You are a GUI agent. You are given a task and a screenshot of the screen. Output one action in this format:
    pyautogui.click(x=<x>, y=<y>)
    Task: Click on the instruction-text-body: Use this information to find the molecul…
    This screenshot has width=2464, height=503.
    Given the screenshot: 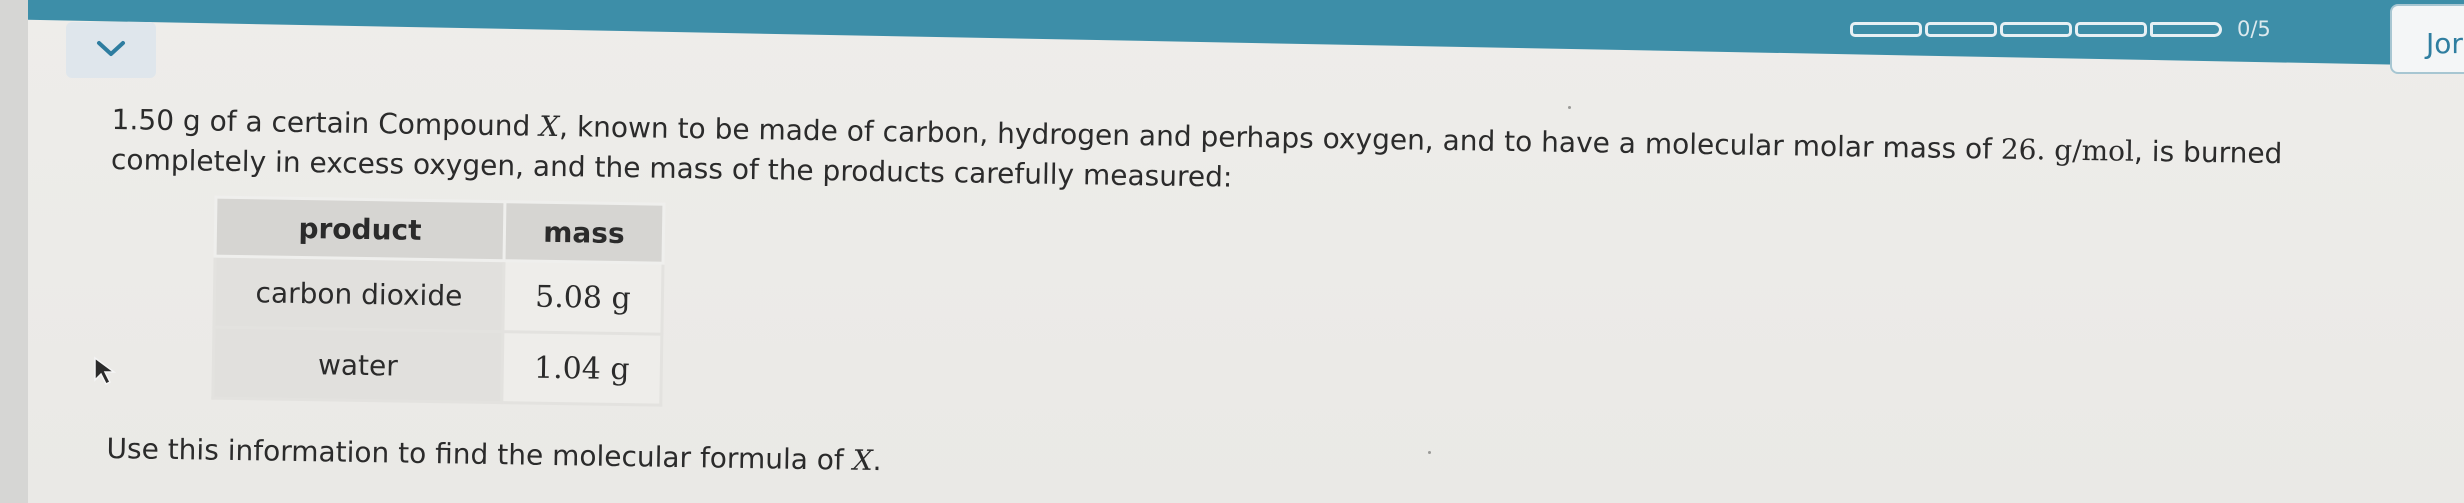 What is the action you would take?
    pyautogui.click(x=479, y=454)
    